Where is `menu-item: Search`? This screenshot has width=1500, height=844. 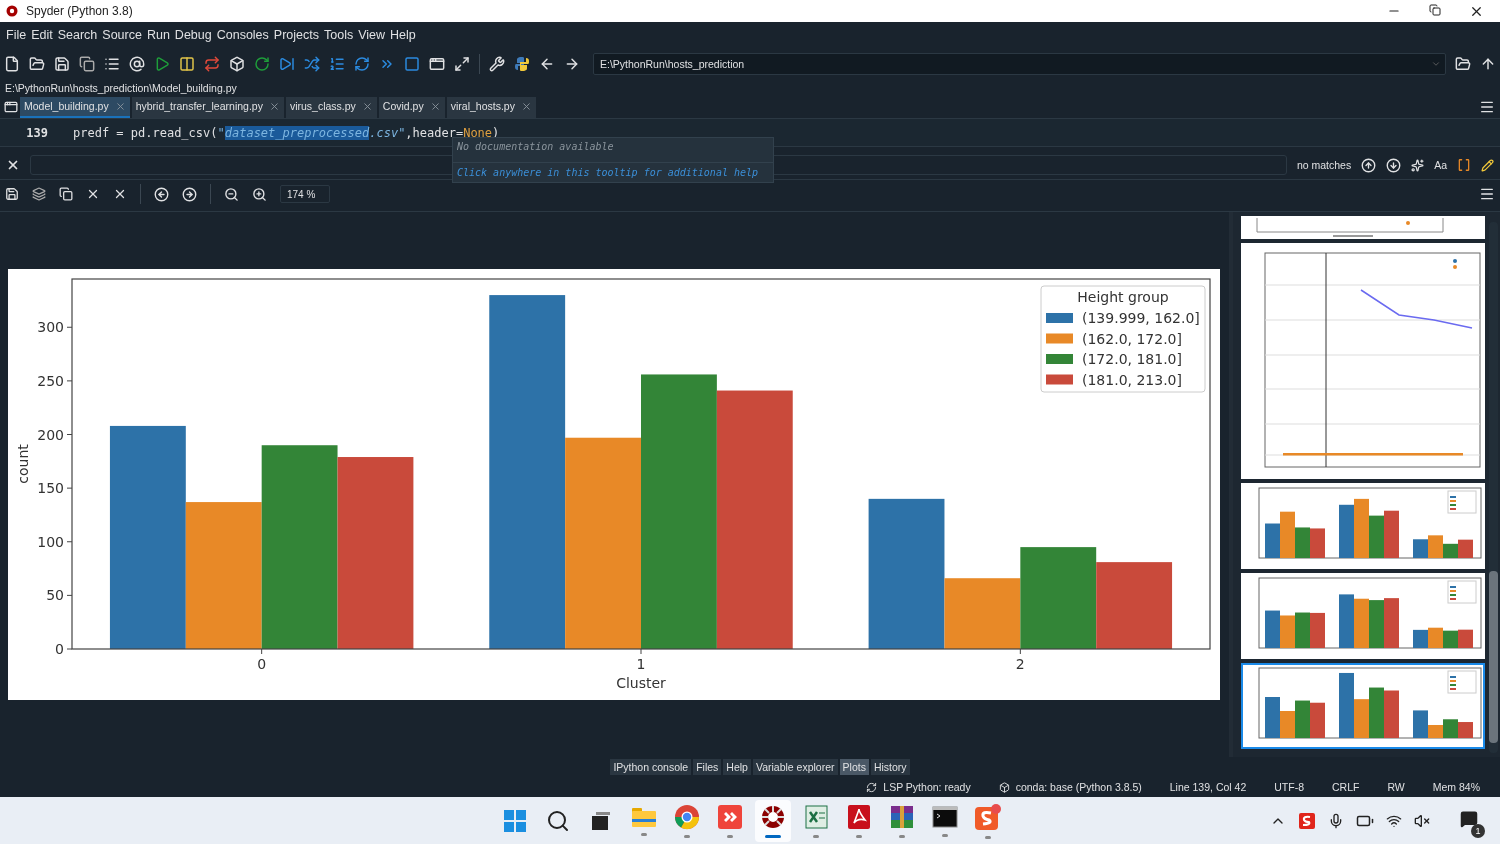
menu-item: Search is located at coordinates (77, 35).